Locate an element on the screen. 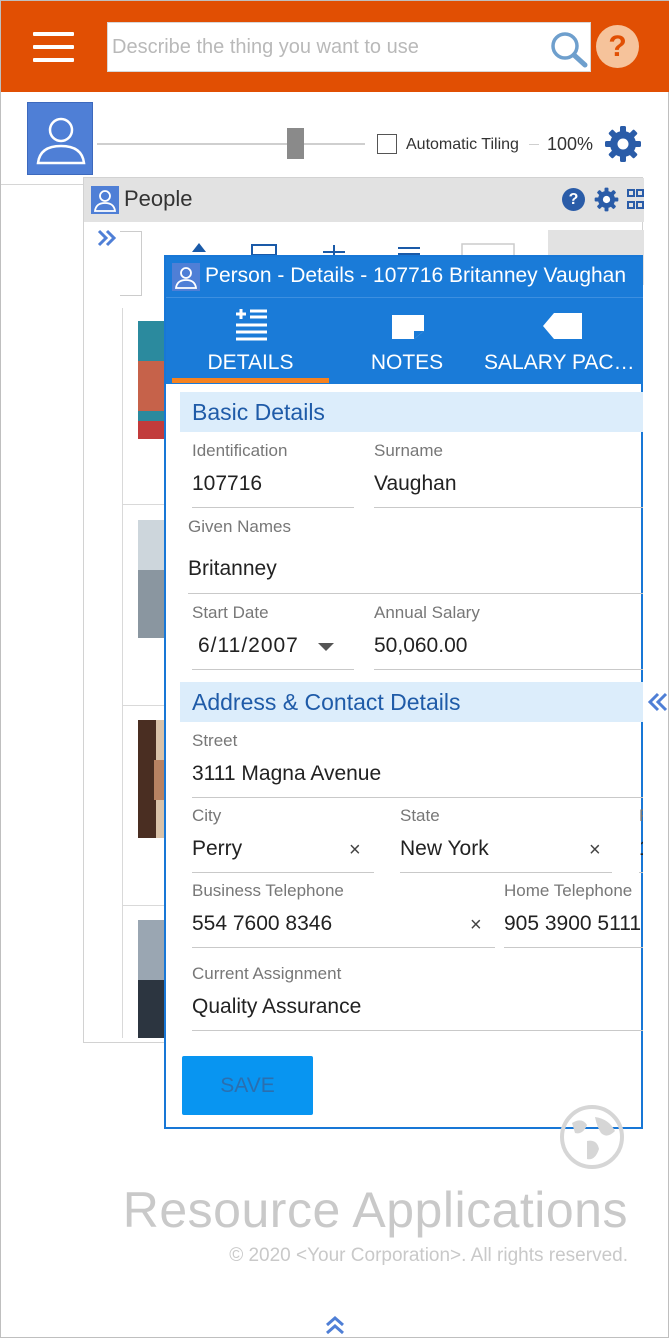  surname-label: Surname is located at coordinates (408, 450).